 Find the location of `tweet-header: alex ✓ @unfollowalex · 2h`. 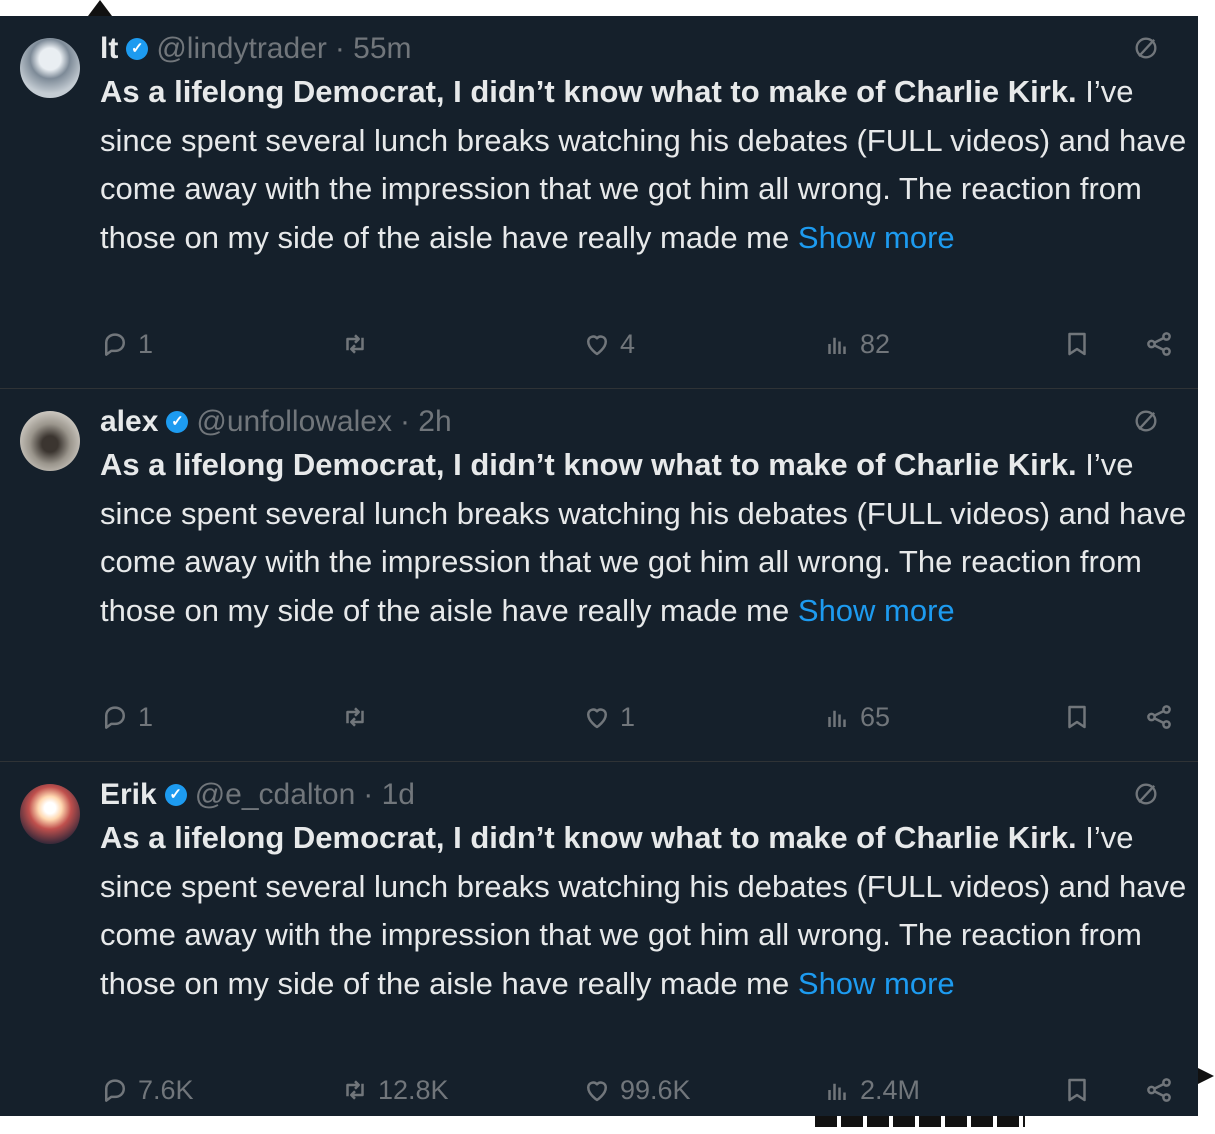

tweet-header: alex ✓ @unfollowalex · 2h is located at coordinates (276, 422).